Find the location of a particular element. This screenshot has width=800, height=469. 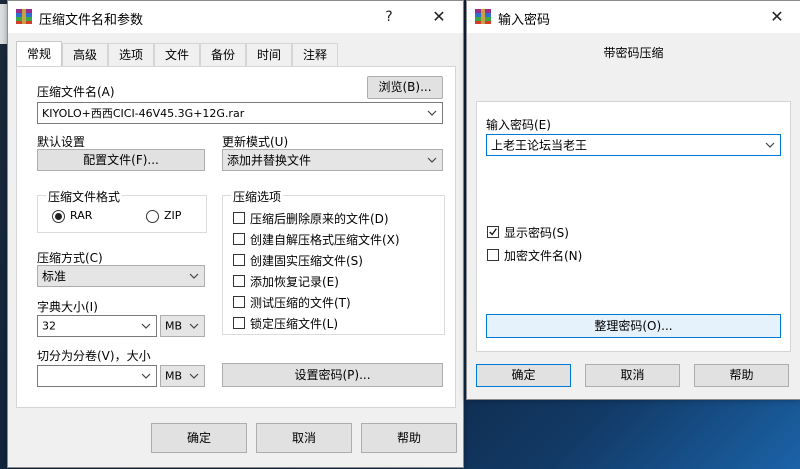

help-button: 帮助 is located at coordinates (409, 438).